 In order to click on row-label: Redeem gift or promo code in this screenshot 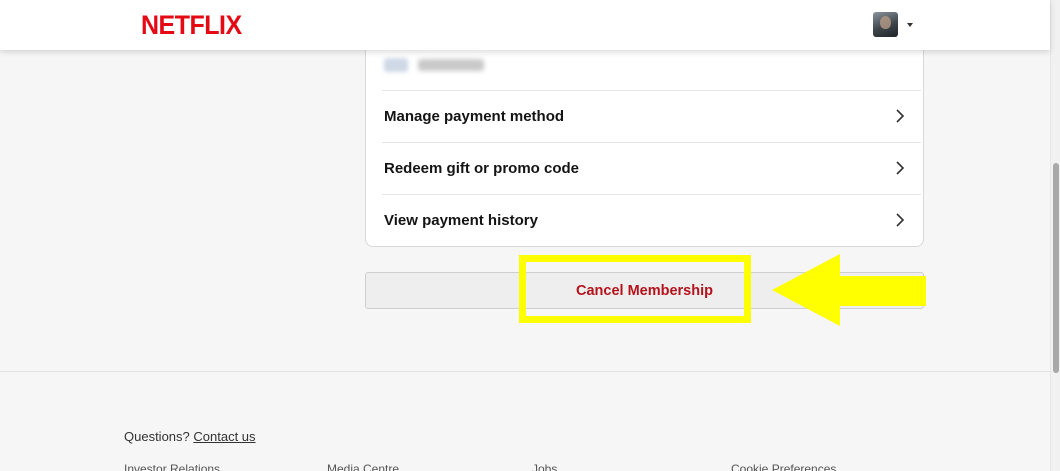, I will do `click(482, 168)`.